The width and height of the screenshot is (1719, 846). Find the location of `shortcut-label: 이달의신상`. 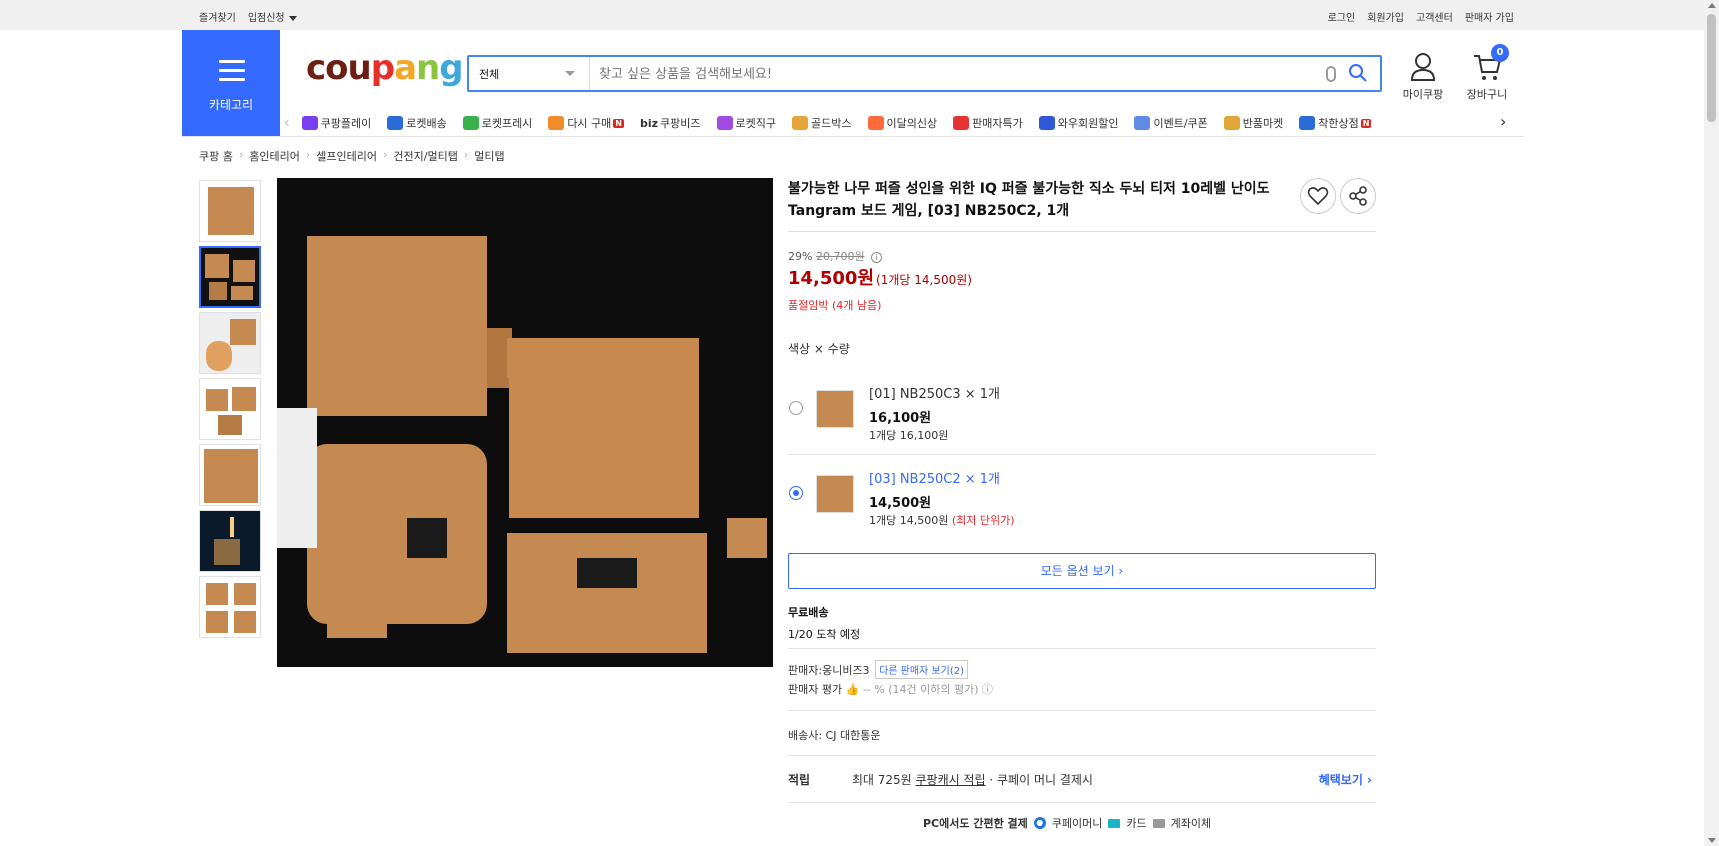

shortcut-label: 이달의신상 is located at coordinates (912, 123).